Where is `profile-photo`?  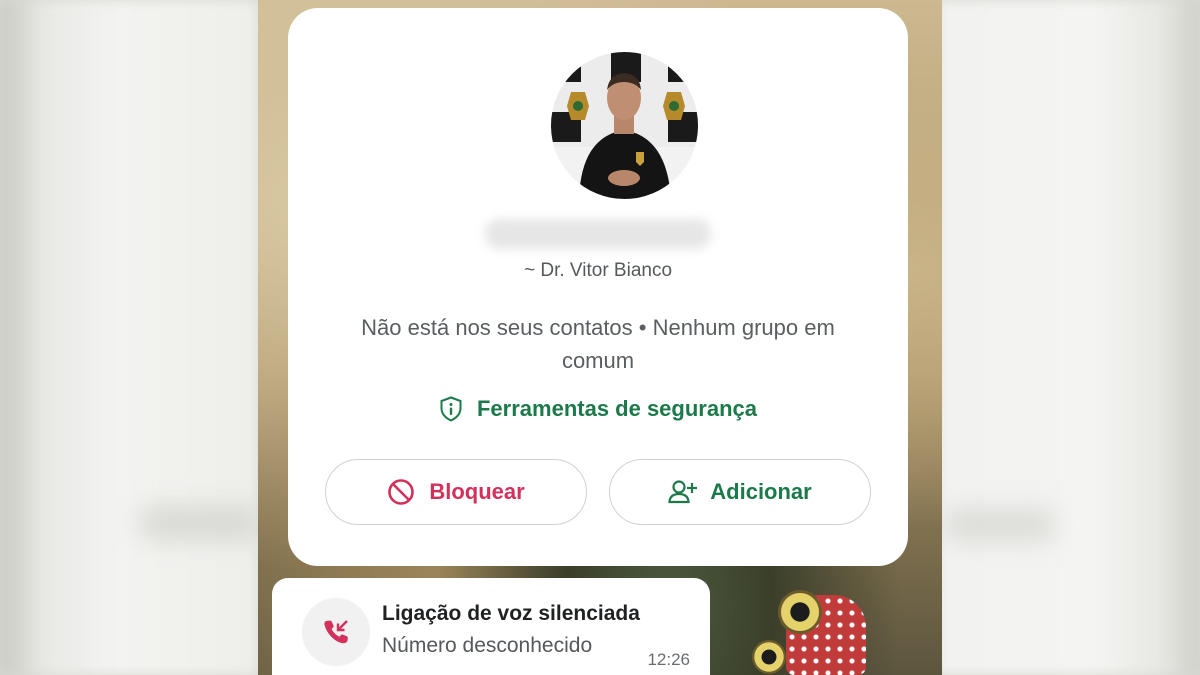 profile-photo is located at coordinates (624, 125).